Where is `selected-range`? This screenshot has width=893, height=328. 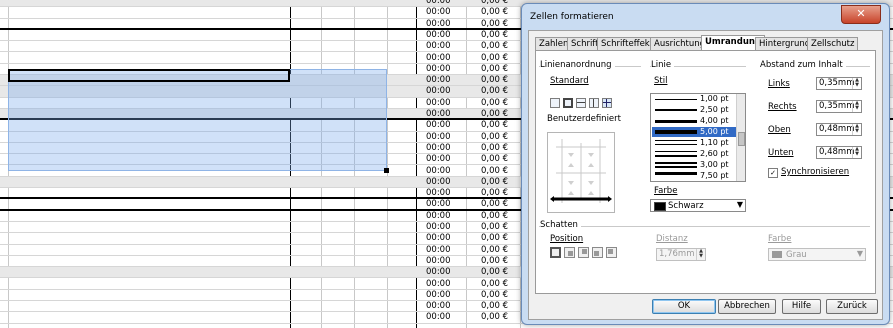
selected-range is located at coordinates (197, 120).